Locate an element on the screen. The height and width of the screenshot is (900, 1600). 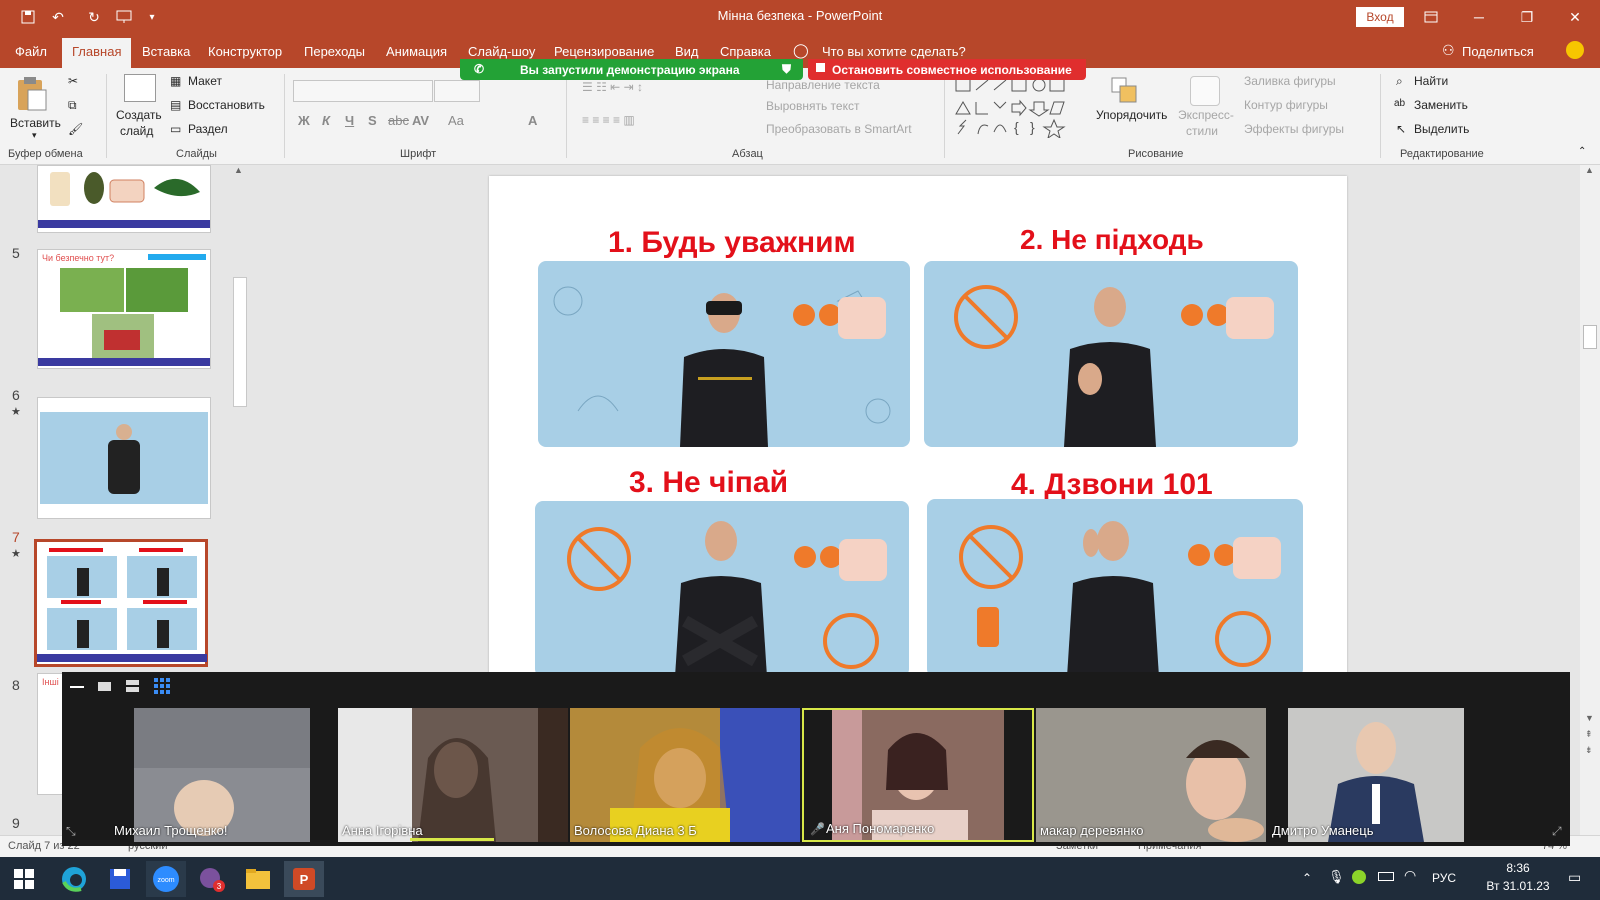
tell-me-input: Что вы хотите сделать? is located at coordinates (894, 51).